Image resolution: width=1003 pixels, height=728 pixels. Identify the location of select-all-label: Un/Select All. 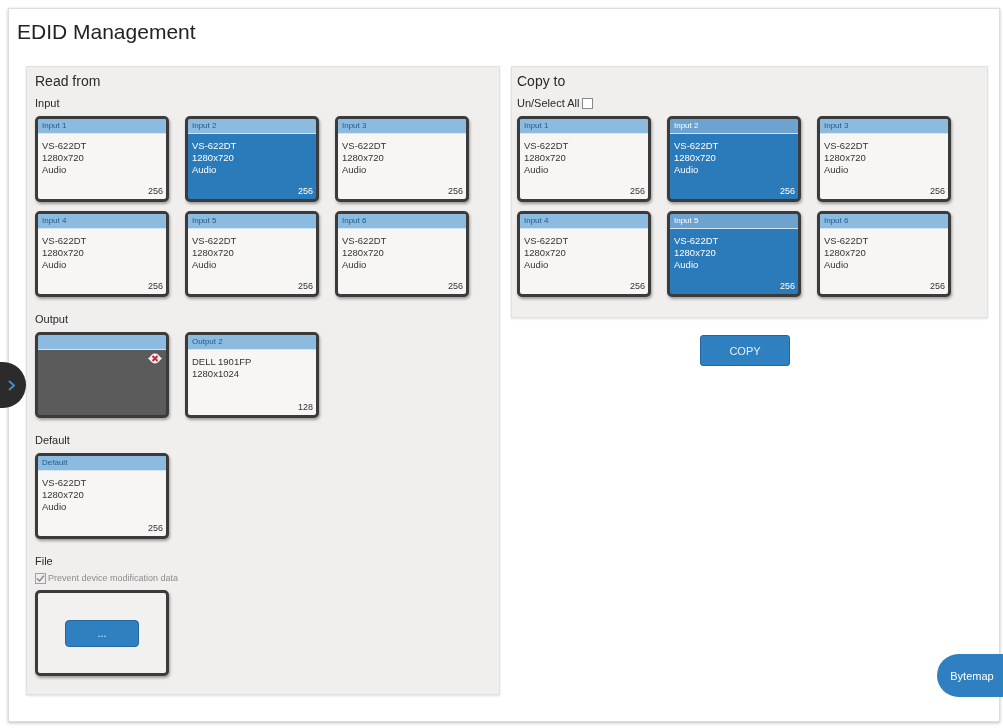
(548, 103).